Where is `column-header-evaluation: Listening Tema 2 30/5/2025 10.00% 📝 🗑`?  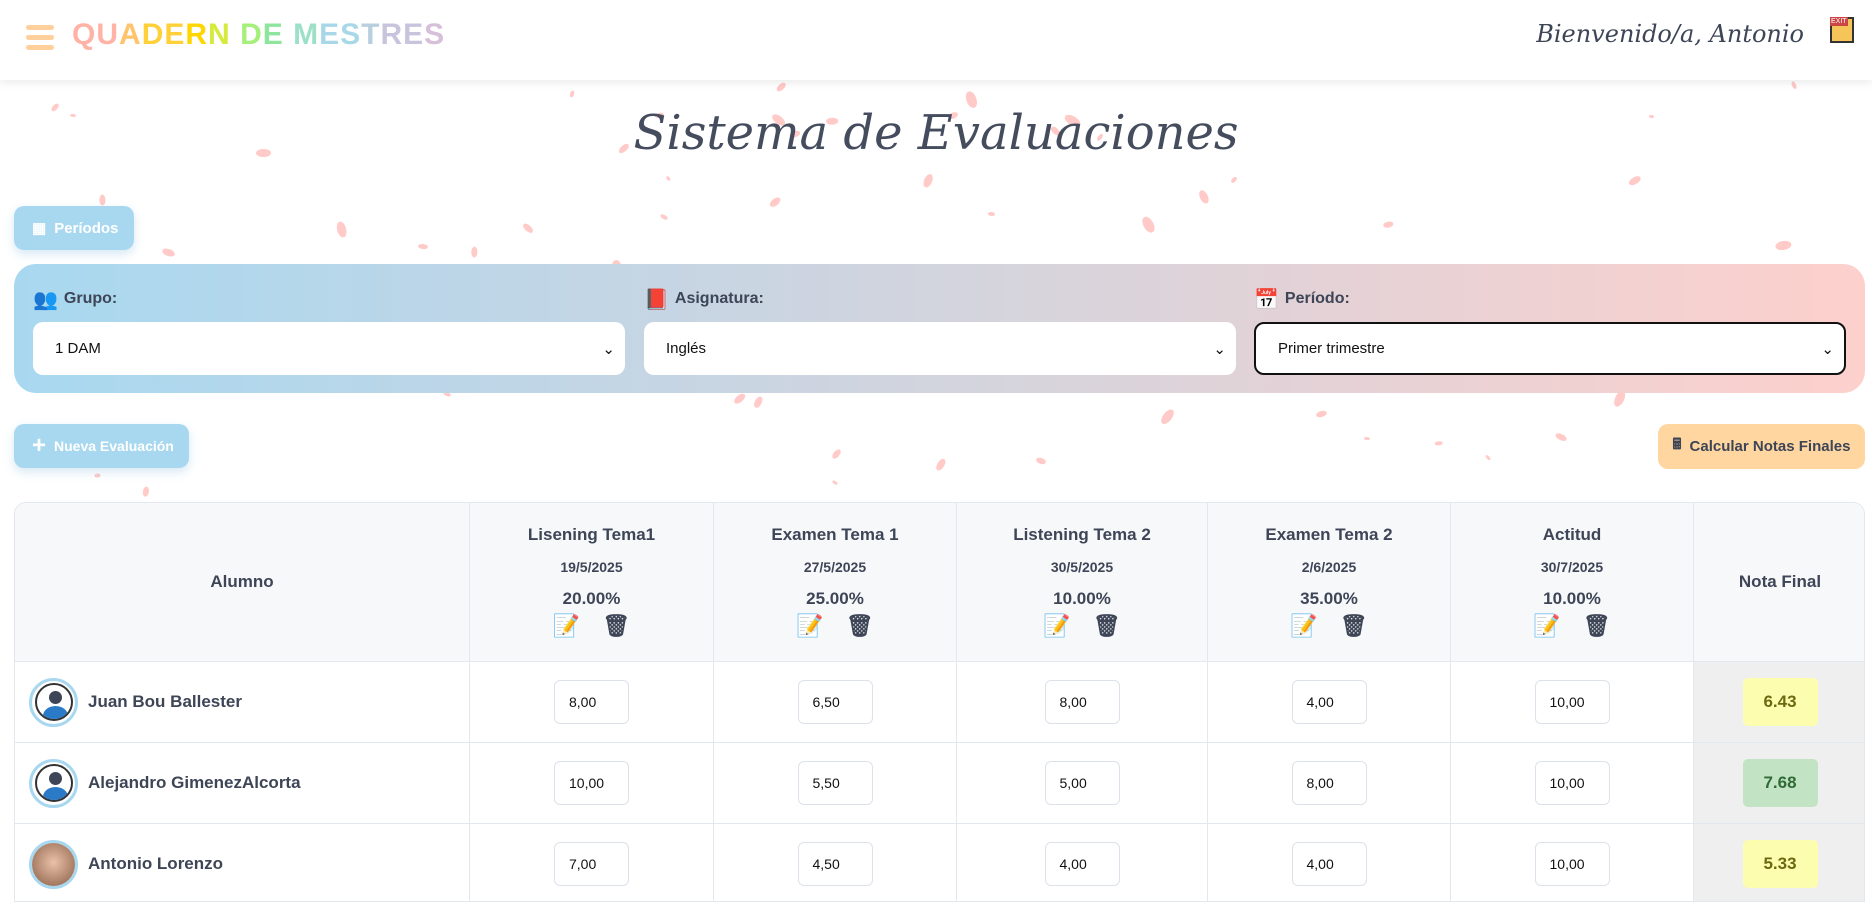
column-header-evaluation: Listening Tema 2 30/5/2025 10.00% 📝 🗑 is located at coordinates (1082, 582).